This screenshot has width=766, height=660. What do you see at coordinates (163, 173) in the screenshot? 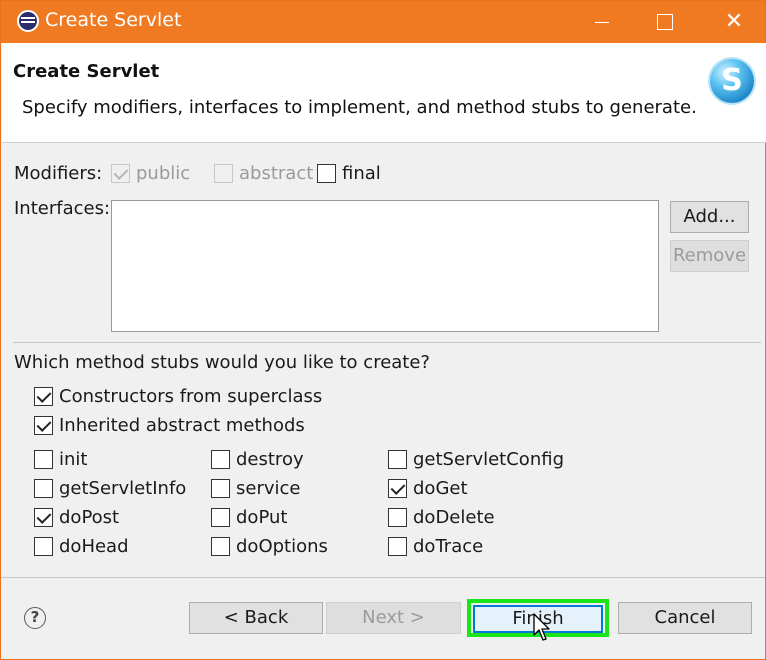
I see `public-label: public` at bounding box center [163, 173].